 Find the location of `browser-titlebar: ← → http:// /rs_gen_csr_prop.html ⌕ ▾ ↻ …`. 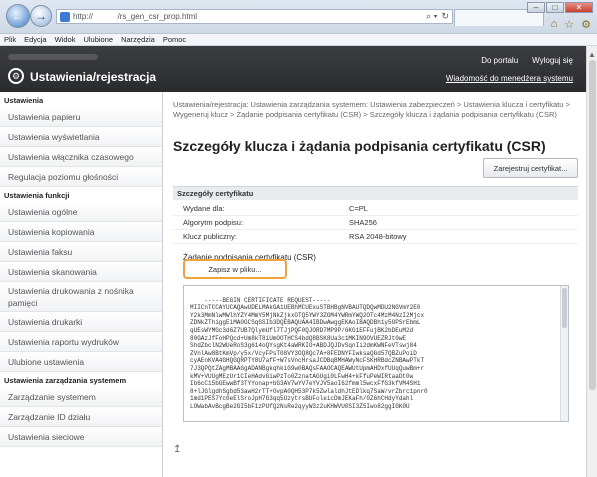

browser-titlebar: ← → http:// /rs_gen_csr_prop.html ⌕ ▾ ↻ … is located at coordinates (298, 17).